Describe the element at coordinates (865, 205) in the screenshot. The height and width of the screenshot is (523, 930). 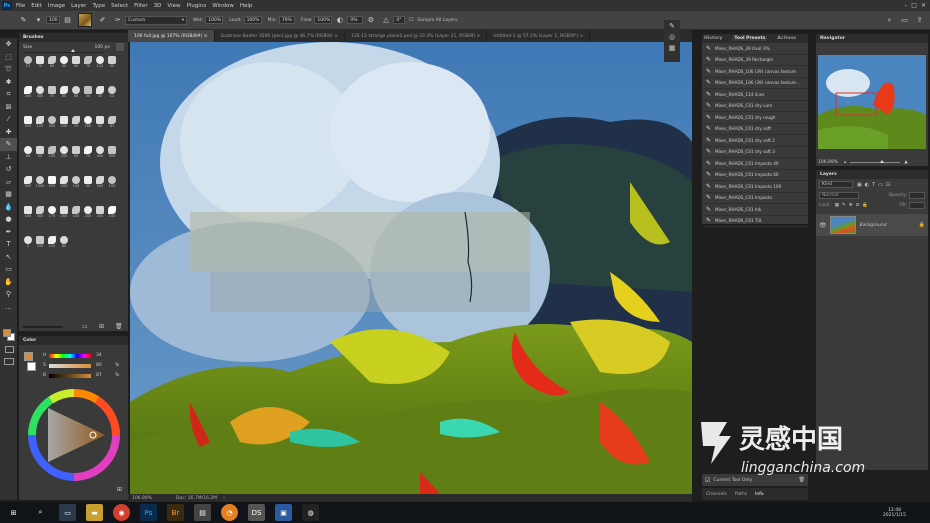
I see `lock-all-icon: 🔒` at that location.